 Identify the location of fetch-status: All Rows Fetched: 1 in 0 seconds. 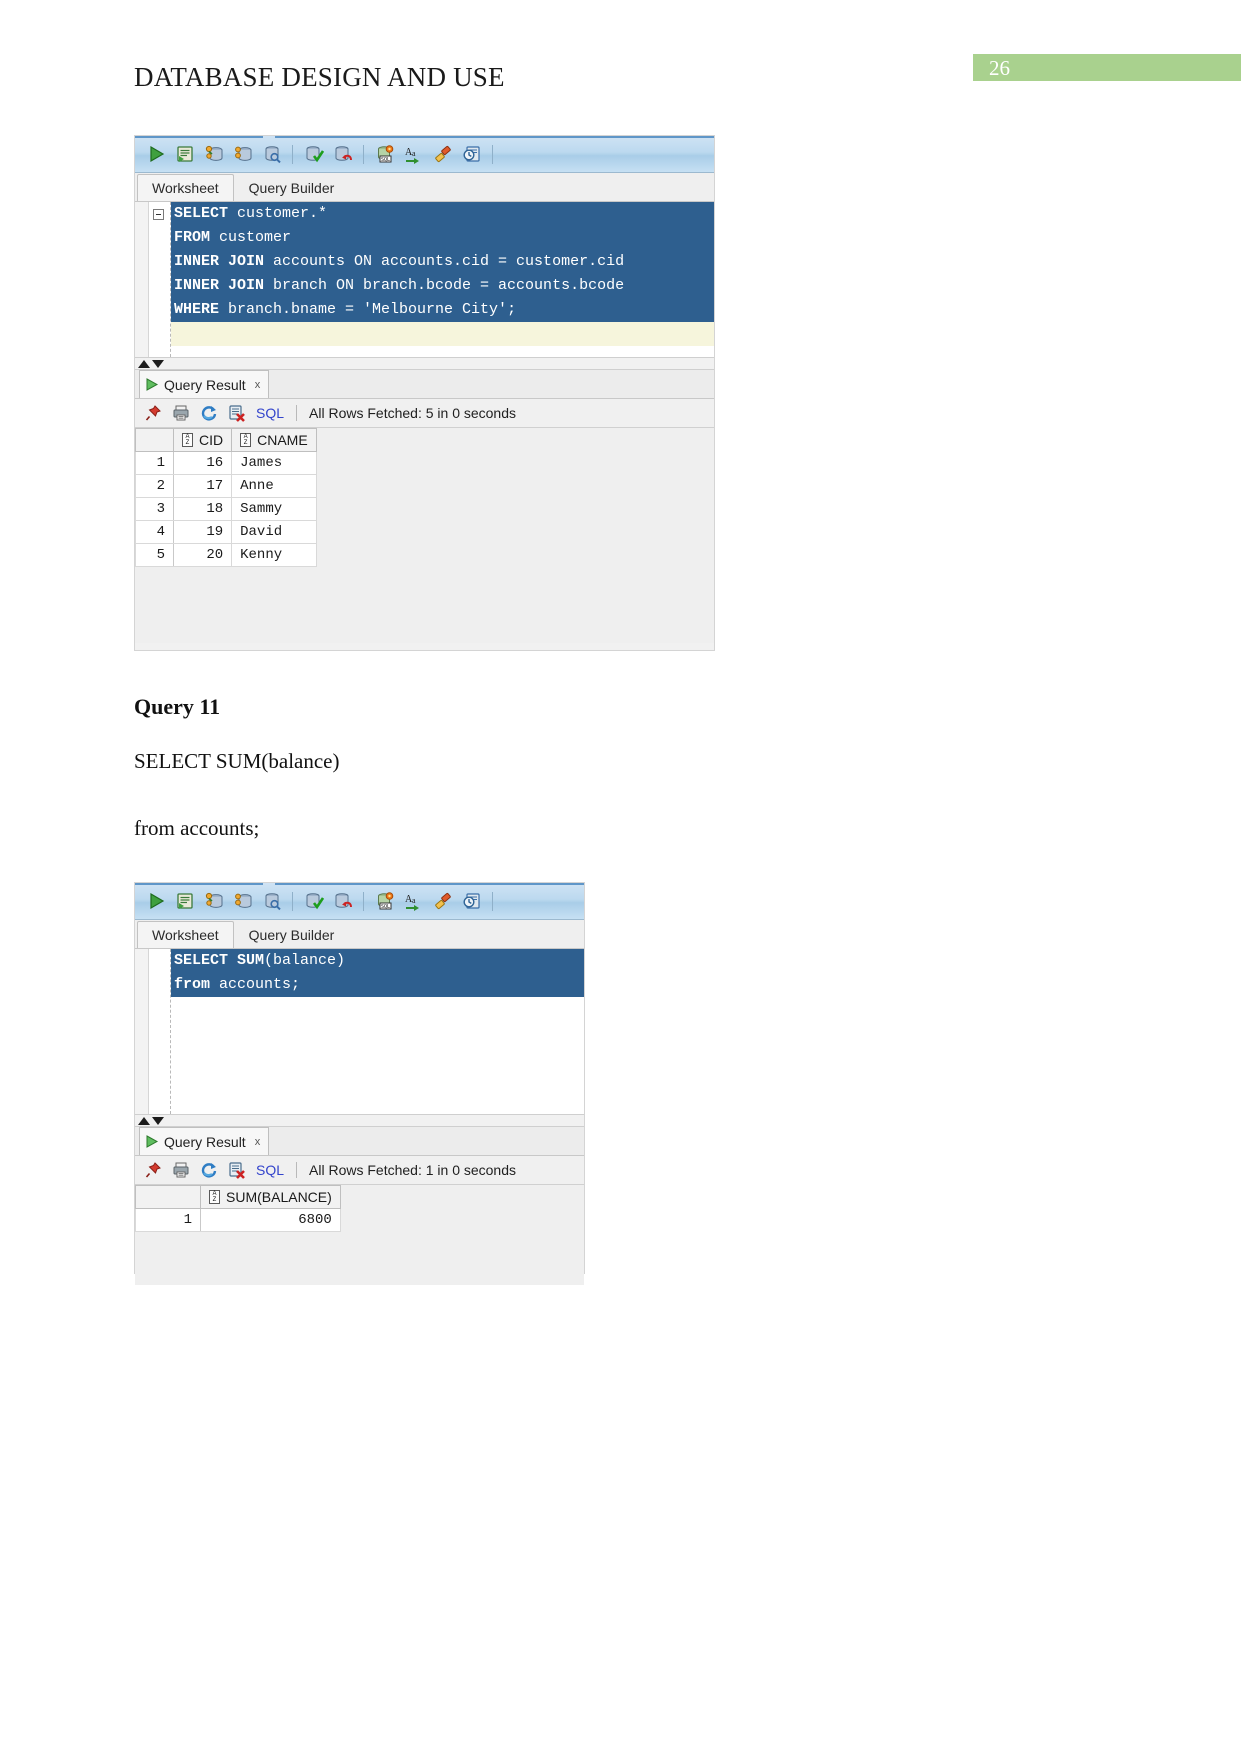
(413, 1170).